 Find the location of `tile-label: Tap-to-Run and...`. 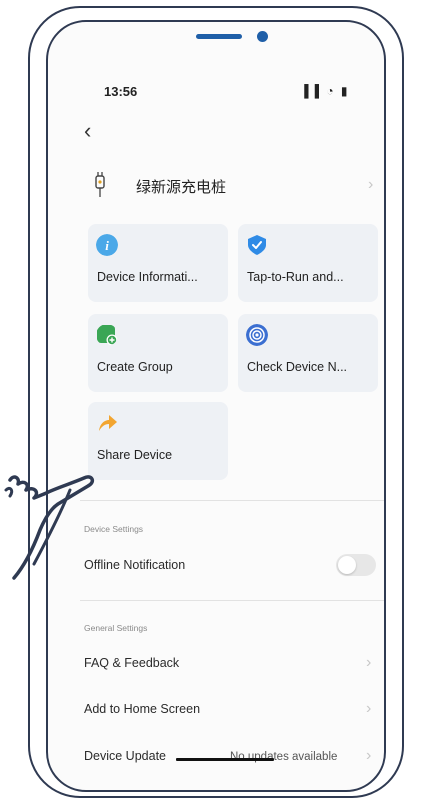

tile-label: Tap-to-Run and... is located at coordinates (295, 277).